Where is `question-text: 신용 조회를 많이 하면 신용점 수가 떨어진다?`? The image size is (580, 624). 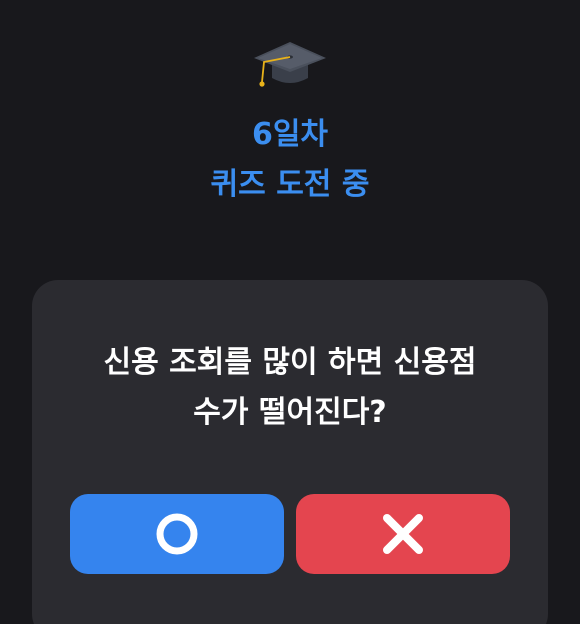
question-text: 신용 조회를 많이 하면 신용점 수가 떨어진다? is located at coordinates (290, 388).